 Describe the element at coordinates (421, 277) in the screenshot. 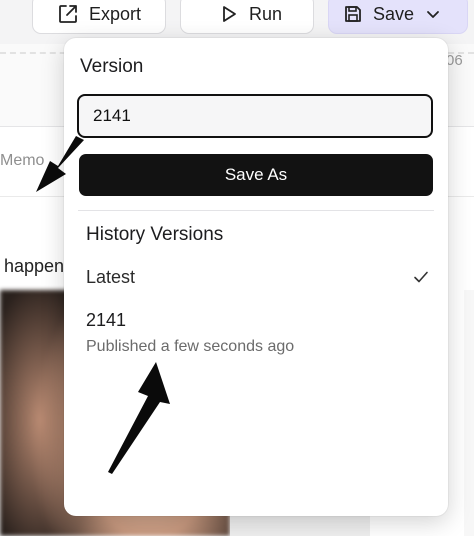

I see `checkmark-icon` at that location.